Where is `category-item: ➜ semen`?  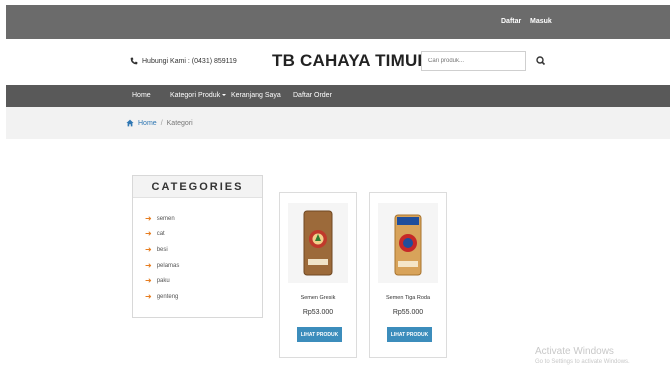 category-item: ➜ semen is located at coordinates (203, 219).